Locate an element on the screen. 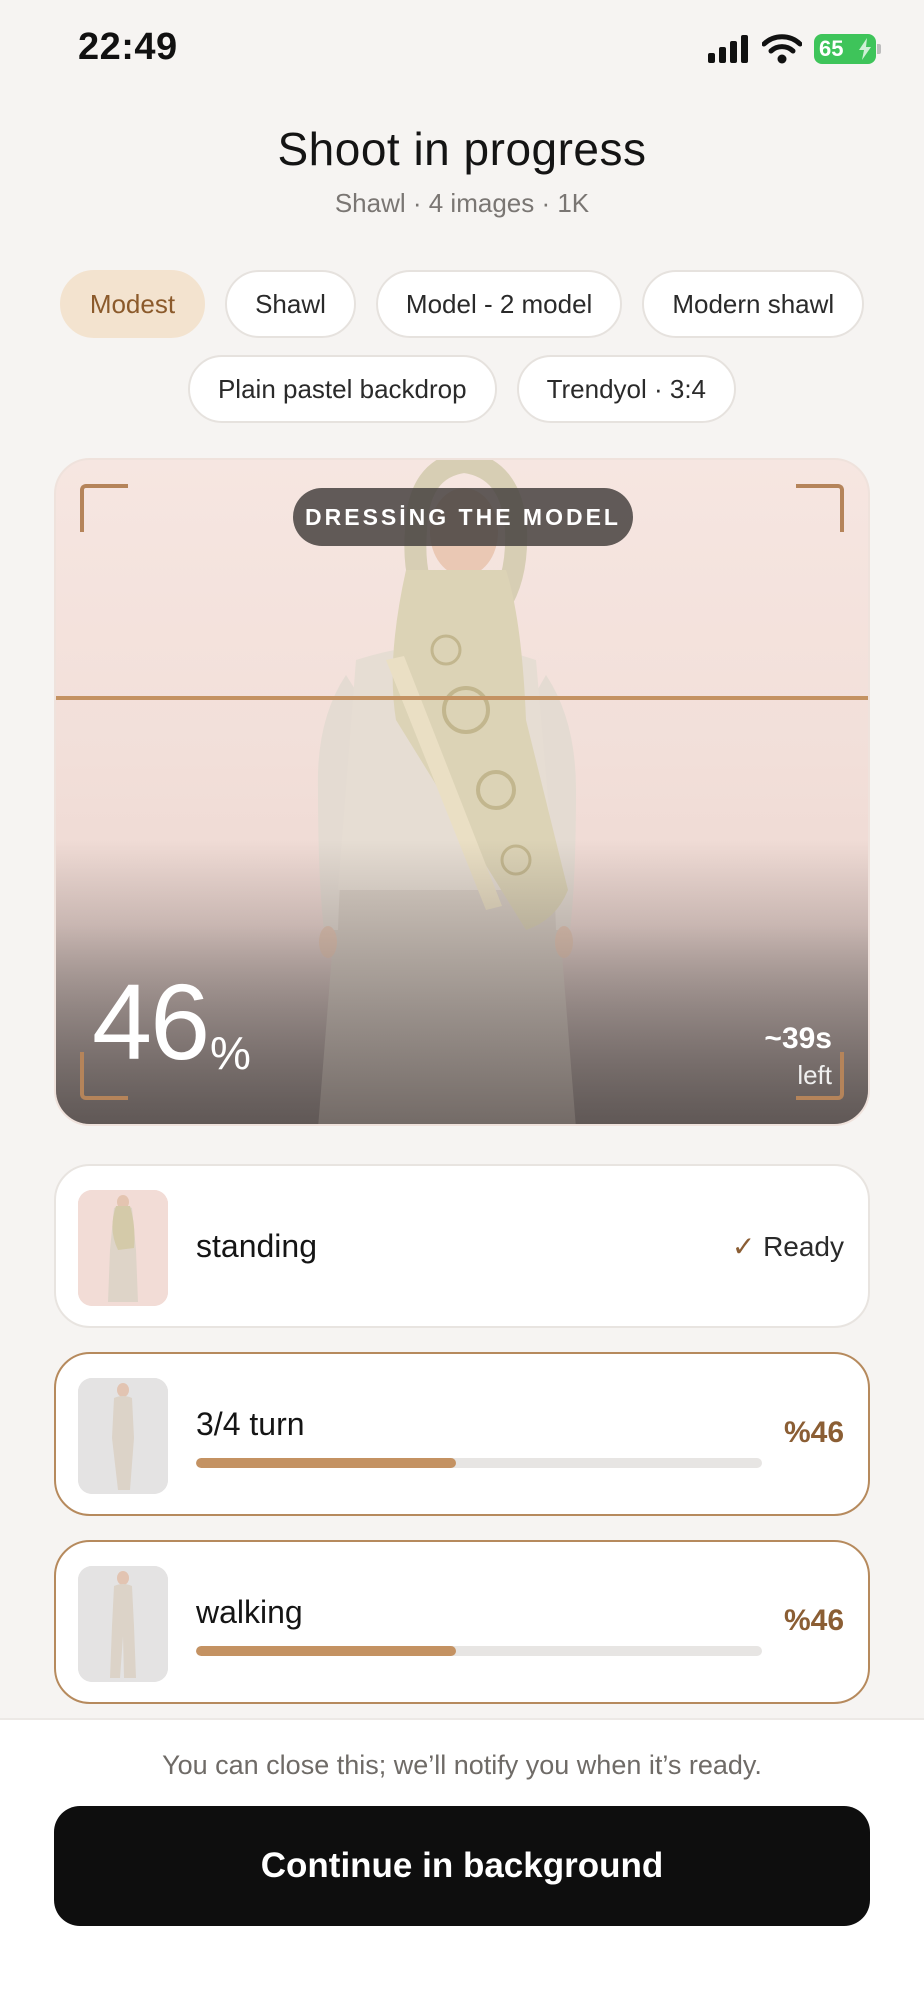 This screenshot has width=924, height=2000. scan-line is located at coordinates (462, 698).